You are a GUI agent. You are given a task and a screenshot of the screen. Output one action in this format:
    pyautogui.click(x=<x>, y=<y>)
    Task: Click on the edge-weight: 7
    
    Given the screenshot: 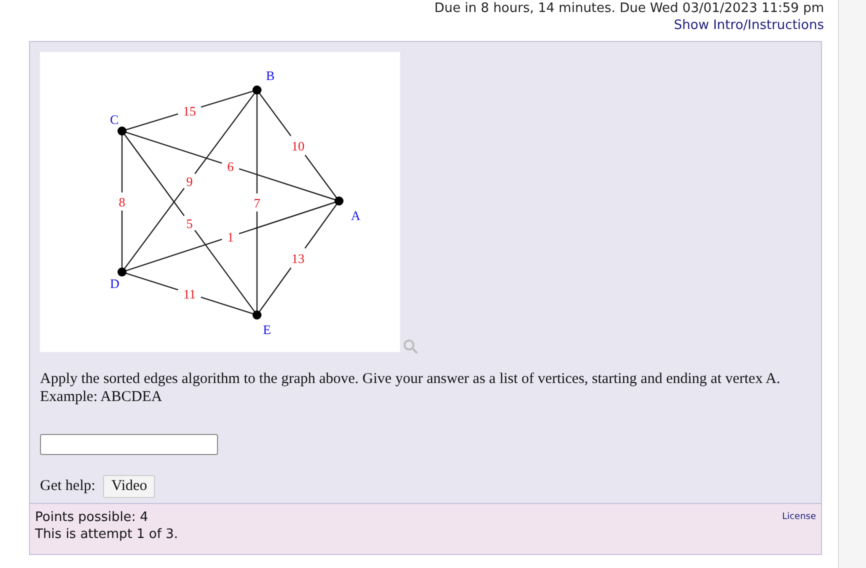 What is the action you would take?
    pyautogui.click(x=257, y=203)
    